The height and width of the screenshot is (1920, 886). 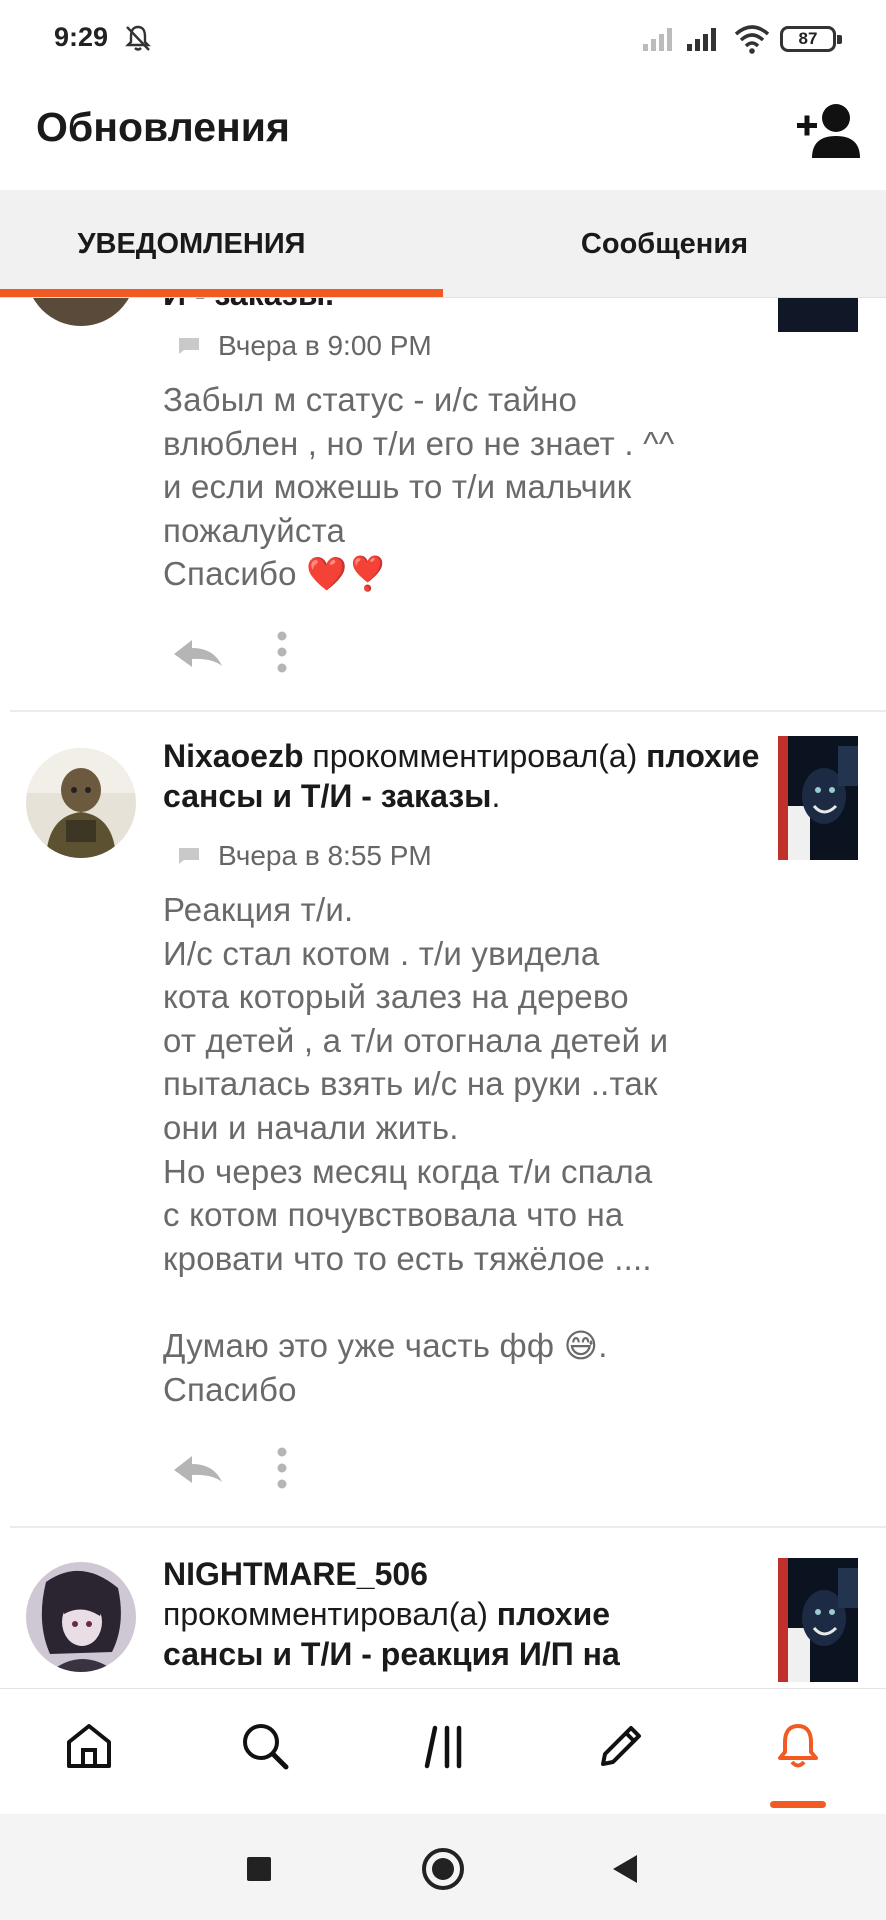 I want to click on notification-time: Вчера в 8:55 PM, so click(x=325, y=855).